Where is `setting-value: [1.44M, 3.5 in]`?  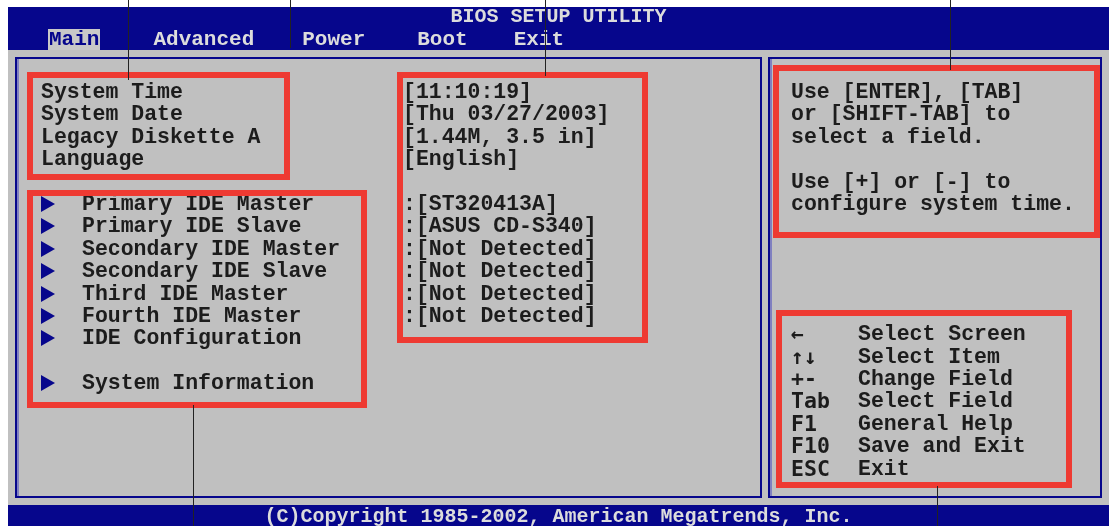
setting-value: [1.44M, 3.5 in] is located at coordinates (500, 137).